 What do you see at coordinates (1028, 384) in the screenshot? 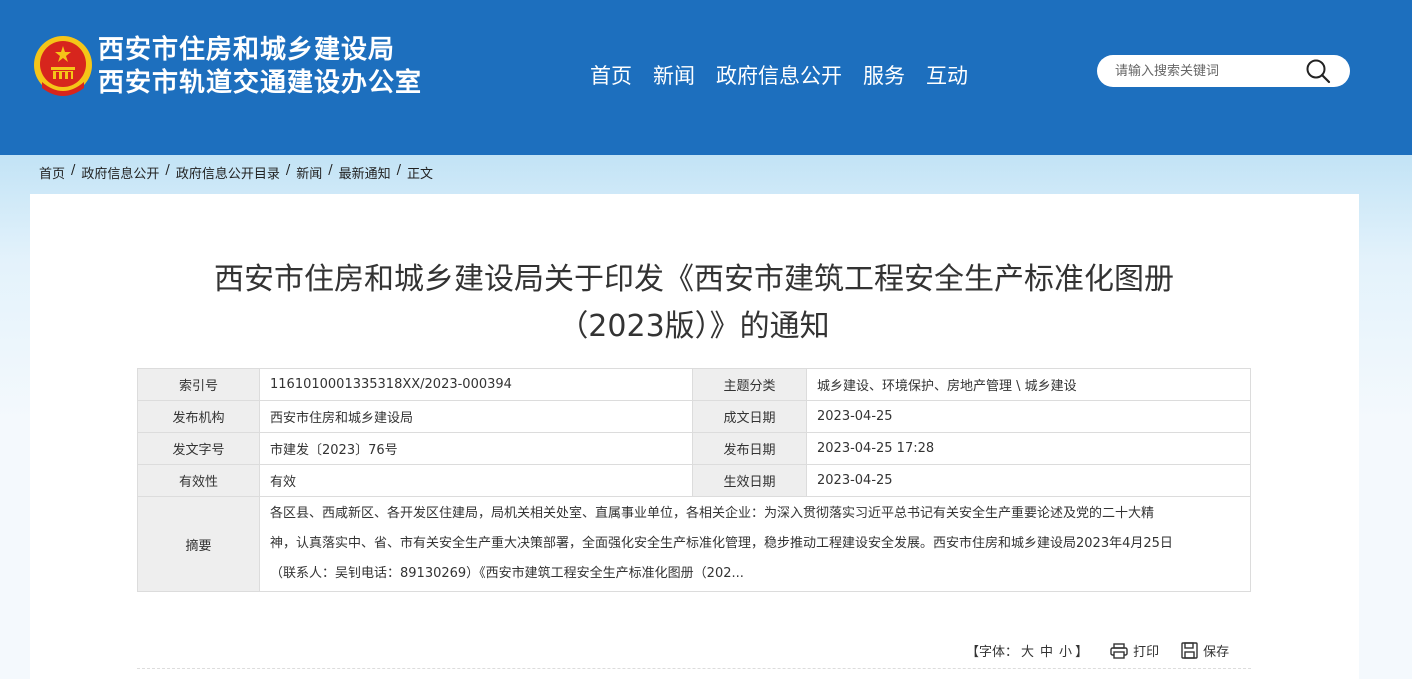
I see `topic-value: 城乡建设、环境保护、房地产管理 \ 城乡建设` at bounding box center [1028, 384].